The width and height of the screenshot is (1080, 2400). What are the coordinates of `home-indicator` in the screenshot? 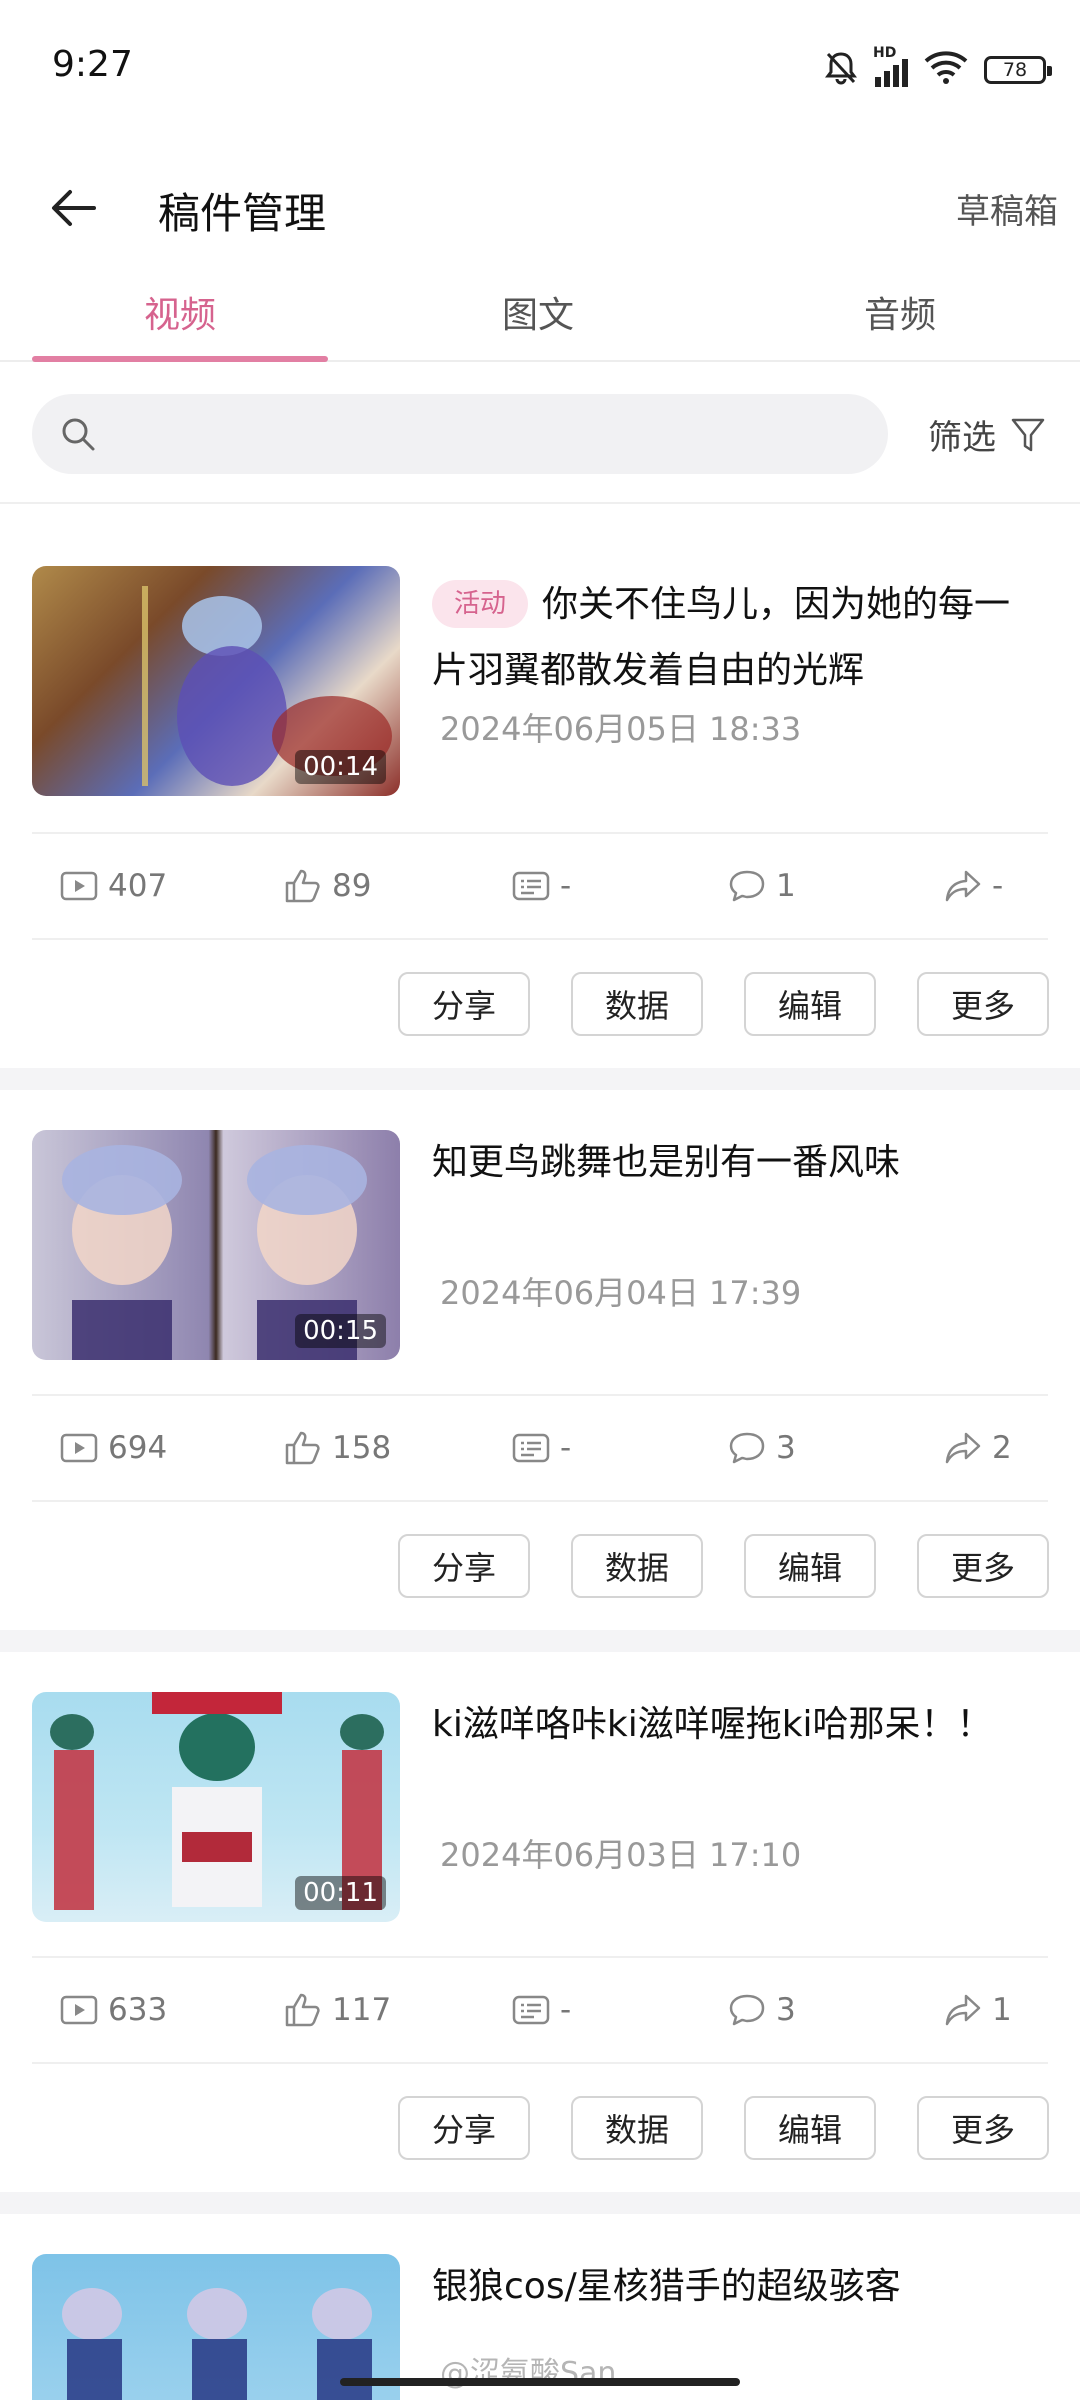 It's located at (540, 2382).